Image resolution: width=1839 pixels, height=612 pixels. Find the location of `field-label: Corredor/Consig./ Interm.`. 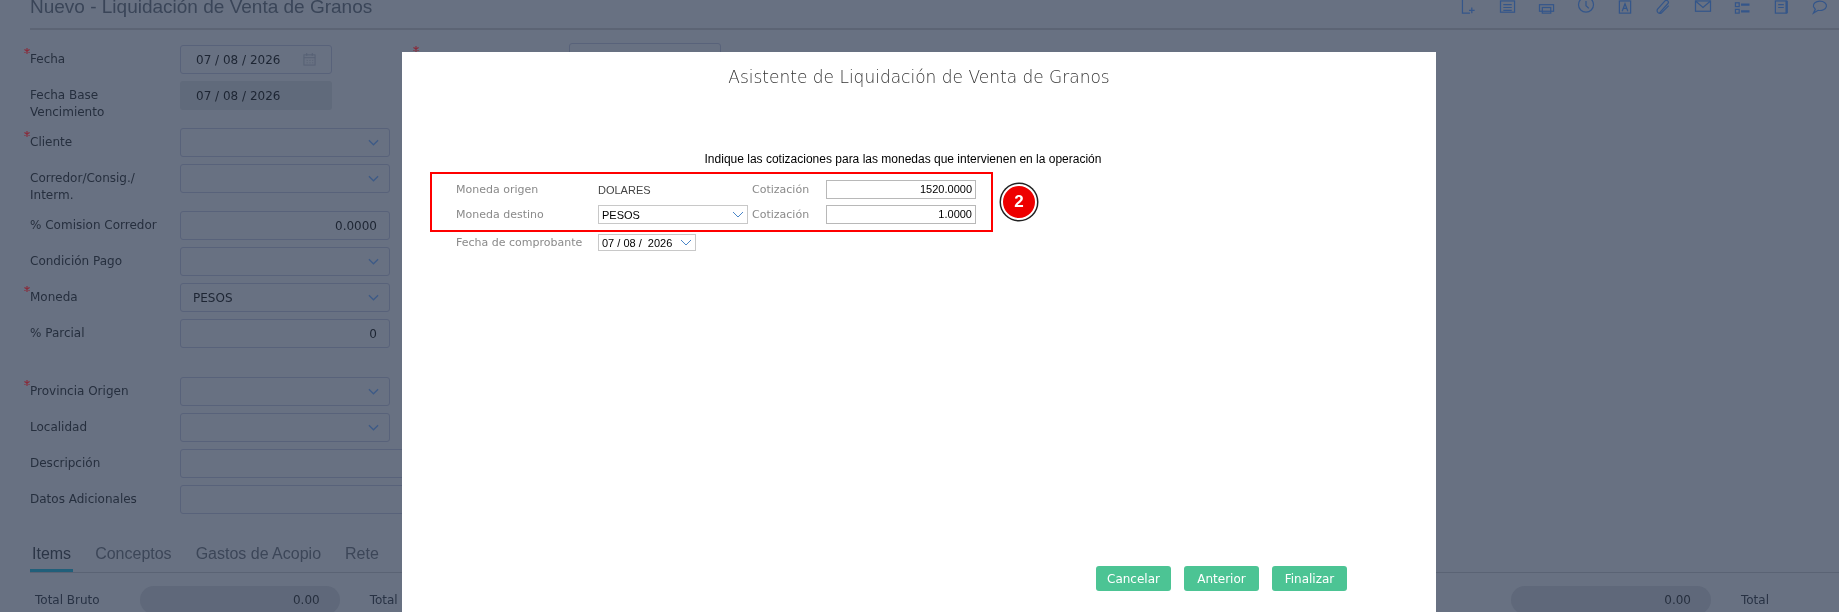

field-label: Corredor/Consig./ Interm. is located at coordinates (83, 187).